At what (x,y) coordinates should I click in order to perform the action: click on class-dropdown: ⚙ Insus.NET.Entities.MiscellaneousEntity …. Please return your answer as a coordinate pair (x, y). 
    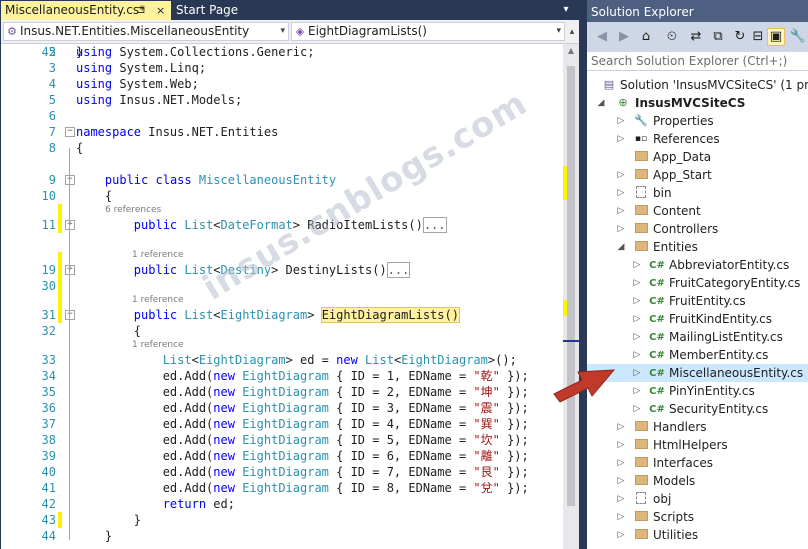
    Looking at the image, I should click on (146, 31).